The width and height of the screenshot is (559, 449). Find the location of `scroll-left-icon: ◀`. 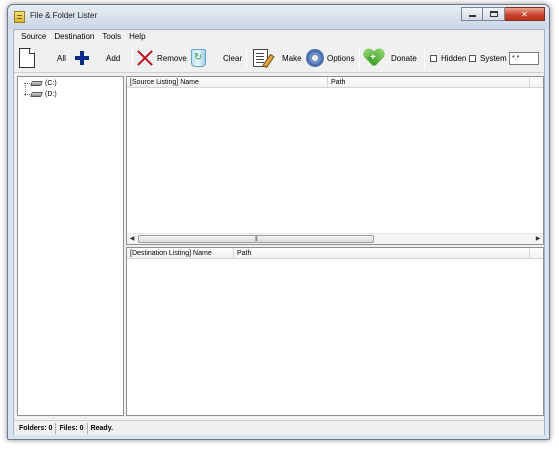

scroll-left-icon: ◀ is located at coordinates (132, 239).